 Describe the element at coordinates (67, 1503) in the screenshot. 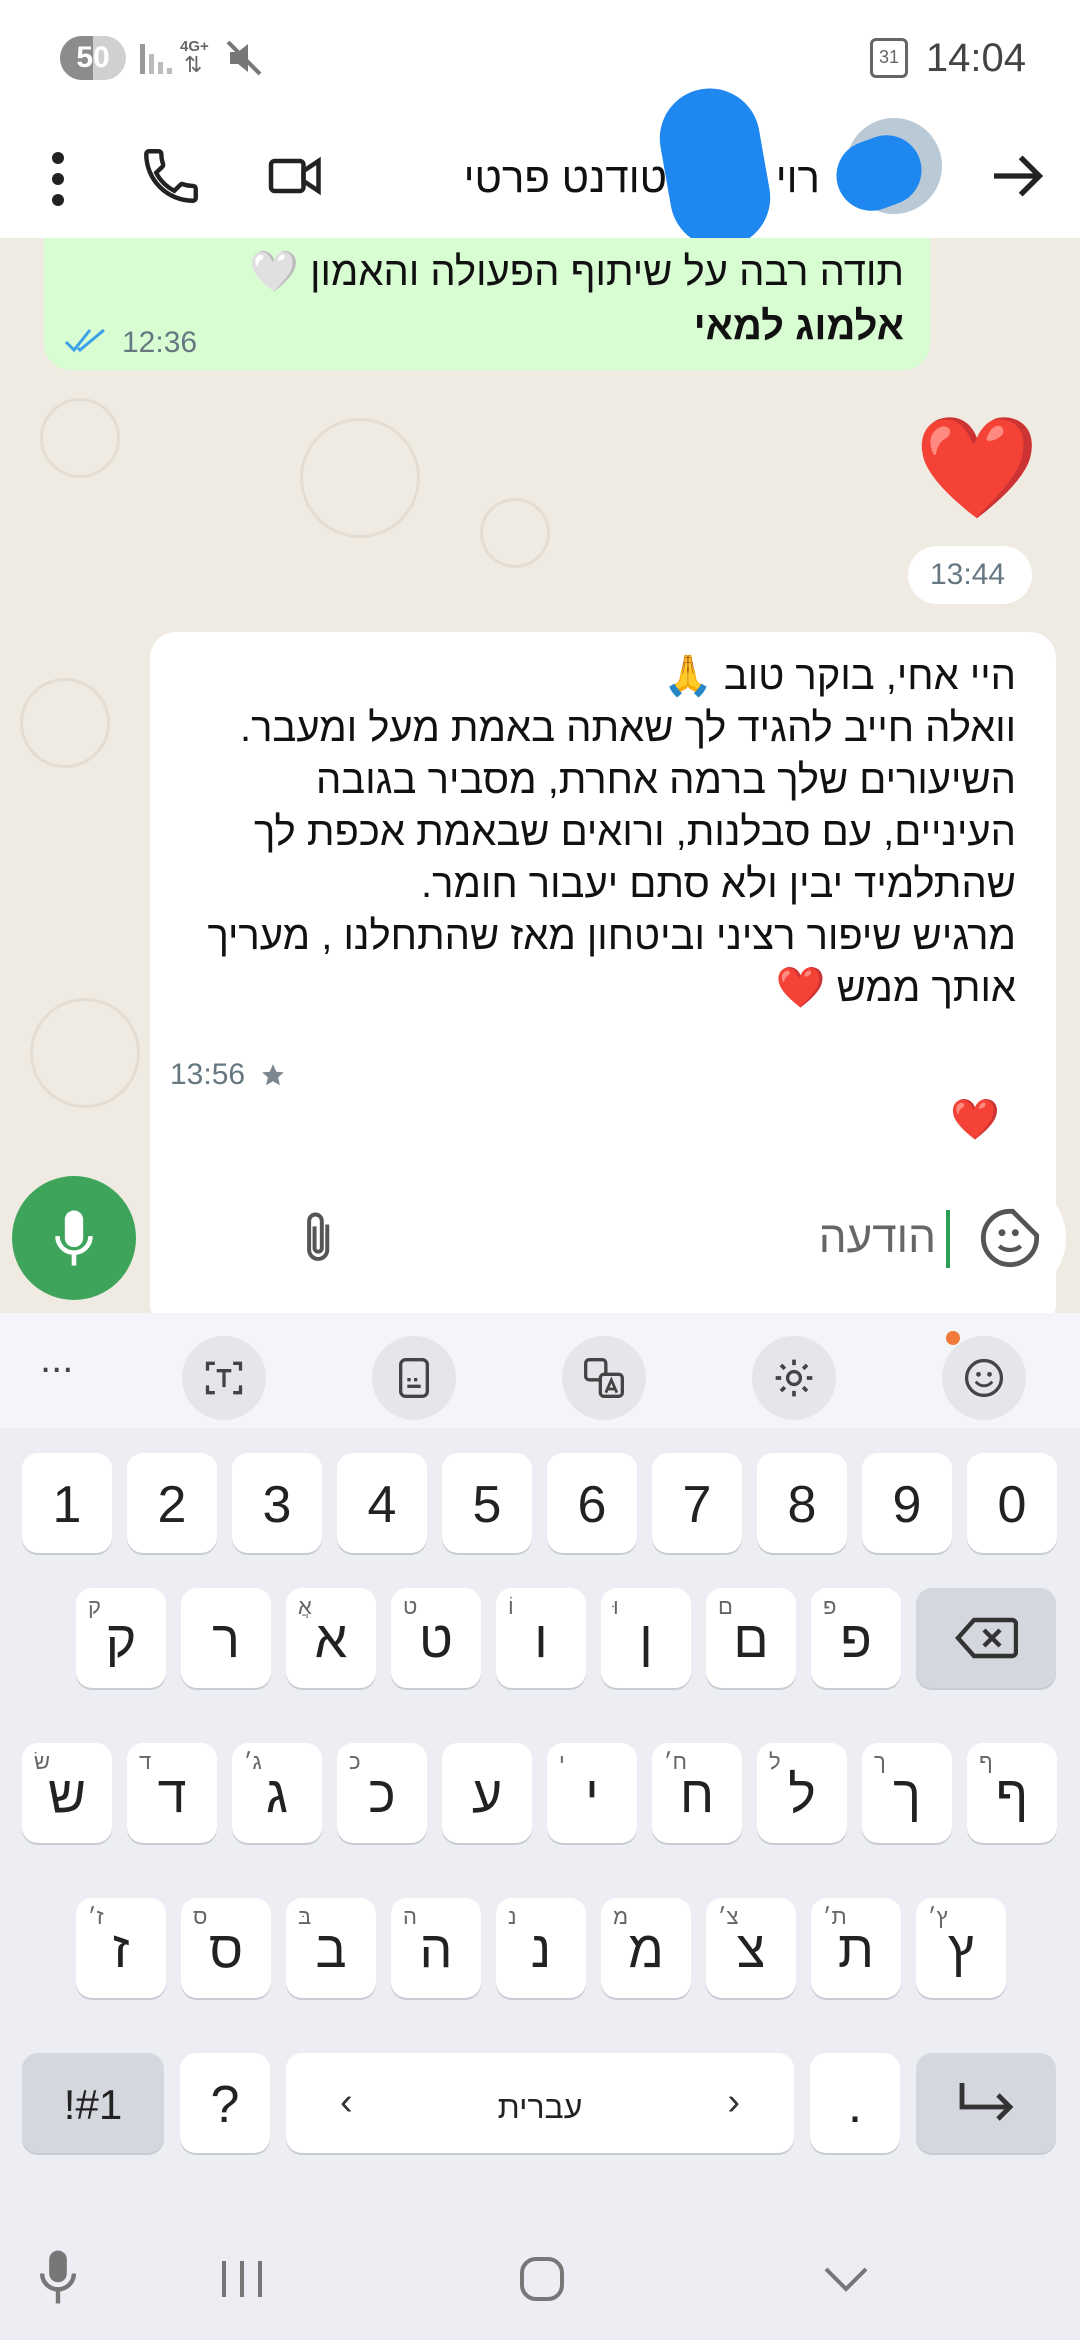

I see `key-number: 1` at that location.